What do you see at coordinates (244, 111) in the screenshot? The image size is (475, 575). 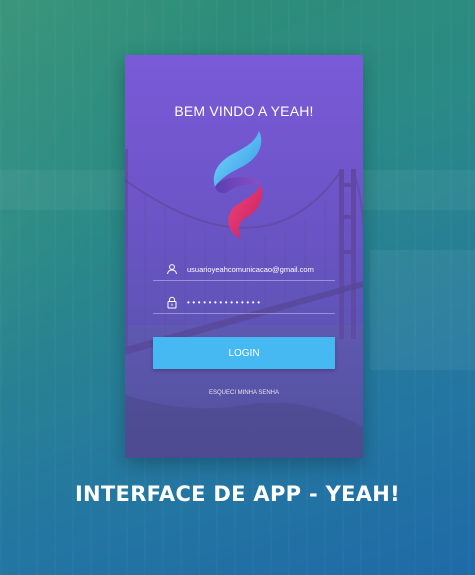 I see `welcome-title: BEM VINDO A YEAH!` at bounding box center [244, 111].